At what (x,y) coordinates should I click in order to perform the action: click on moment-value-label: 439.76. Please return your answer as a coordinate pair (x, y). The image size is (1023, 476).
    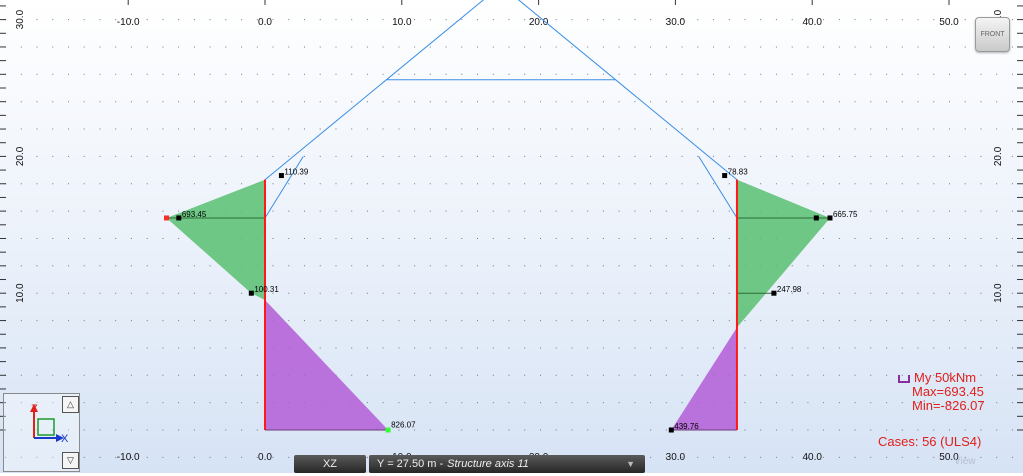
    Looking at the image, I should click on (686, 426).